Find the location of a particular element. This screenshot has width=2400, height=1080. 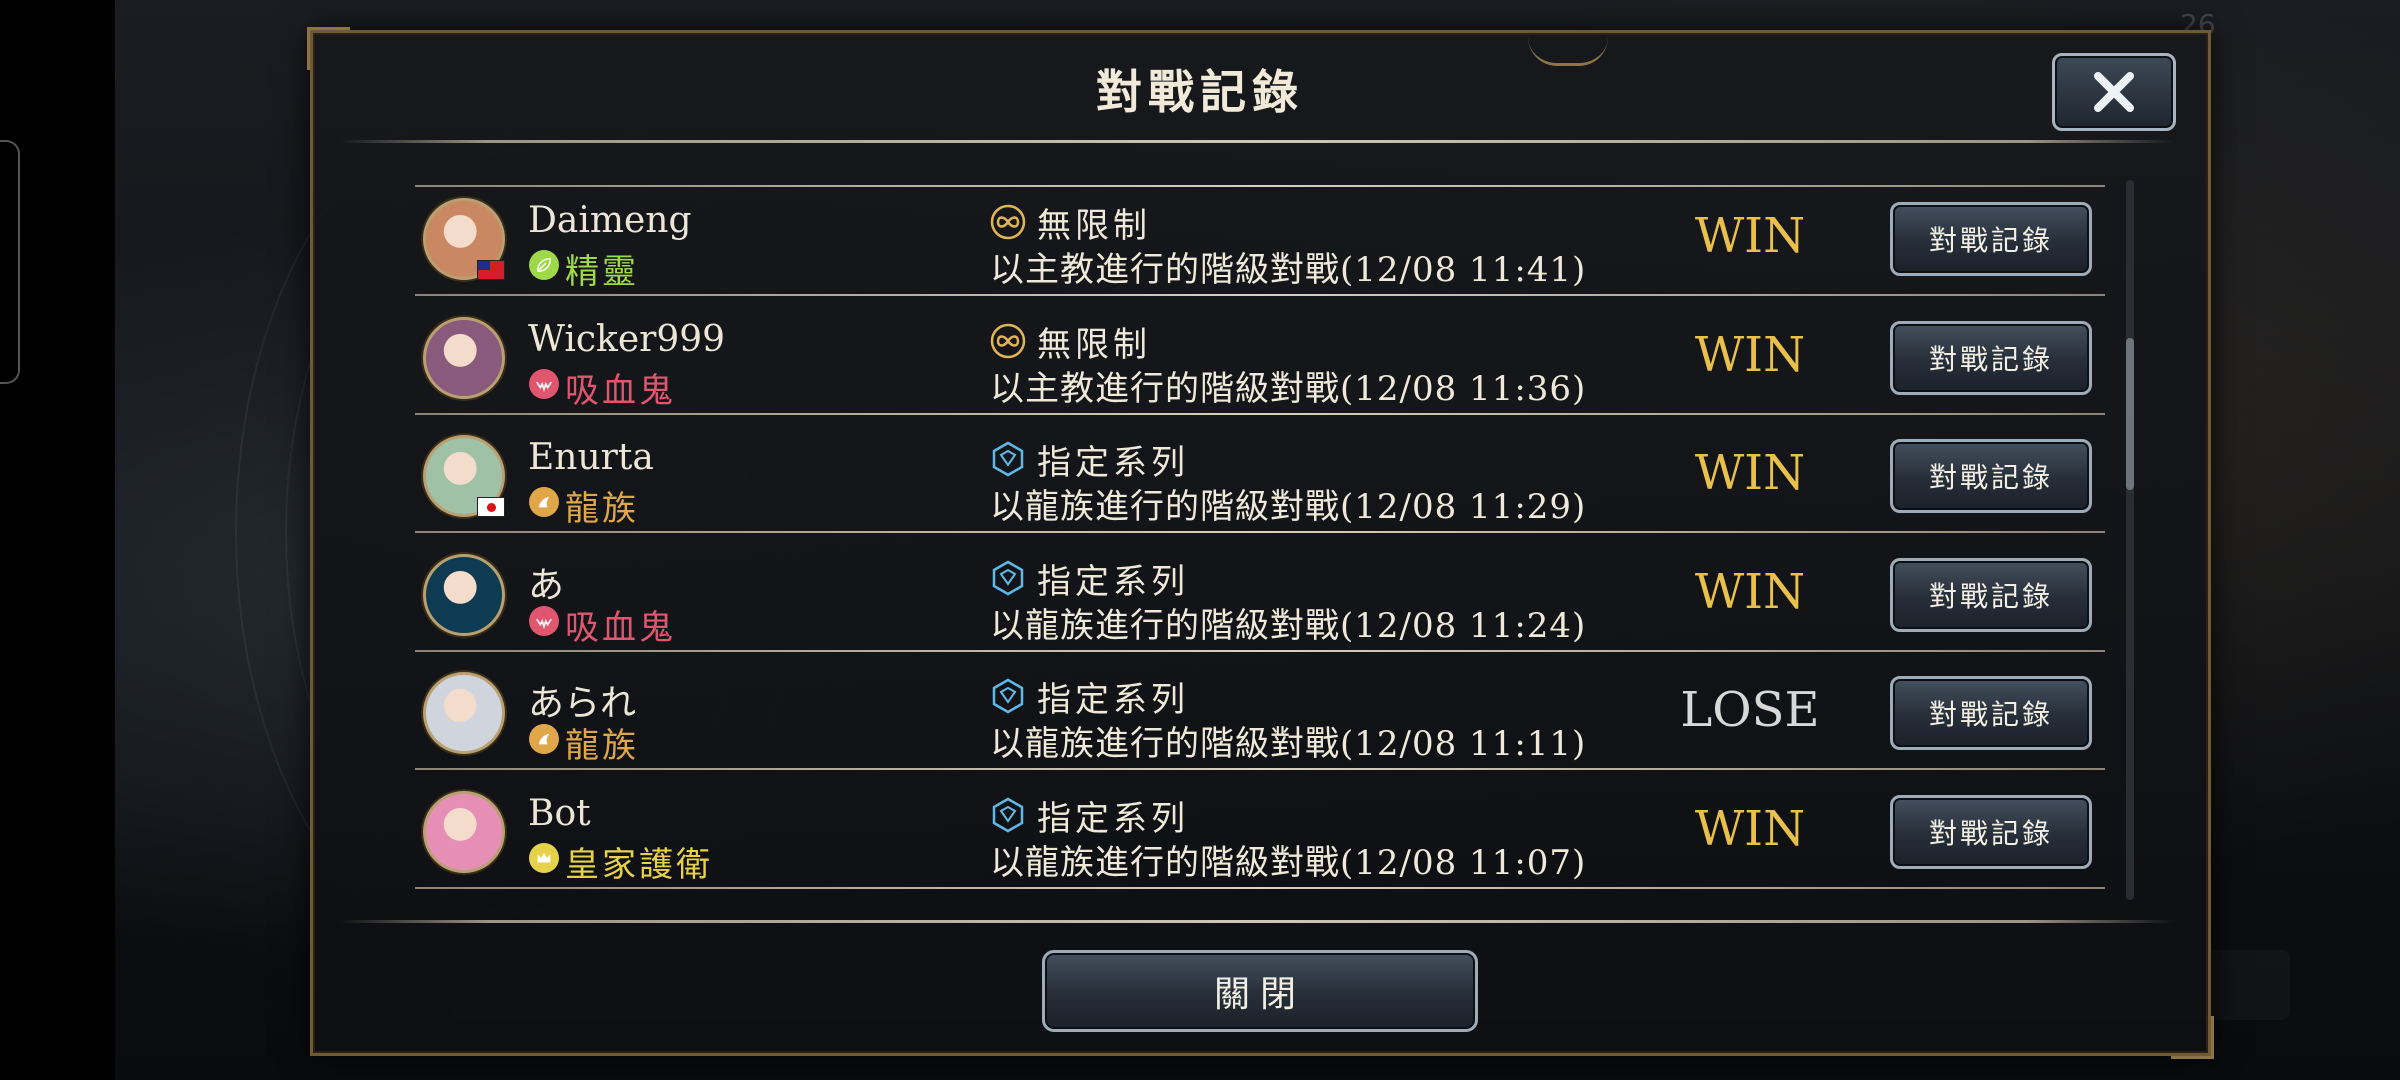

divider-bottom is located at coordinates (1257, 921).